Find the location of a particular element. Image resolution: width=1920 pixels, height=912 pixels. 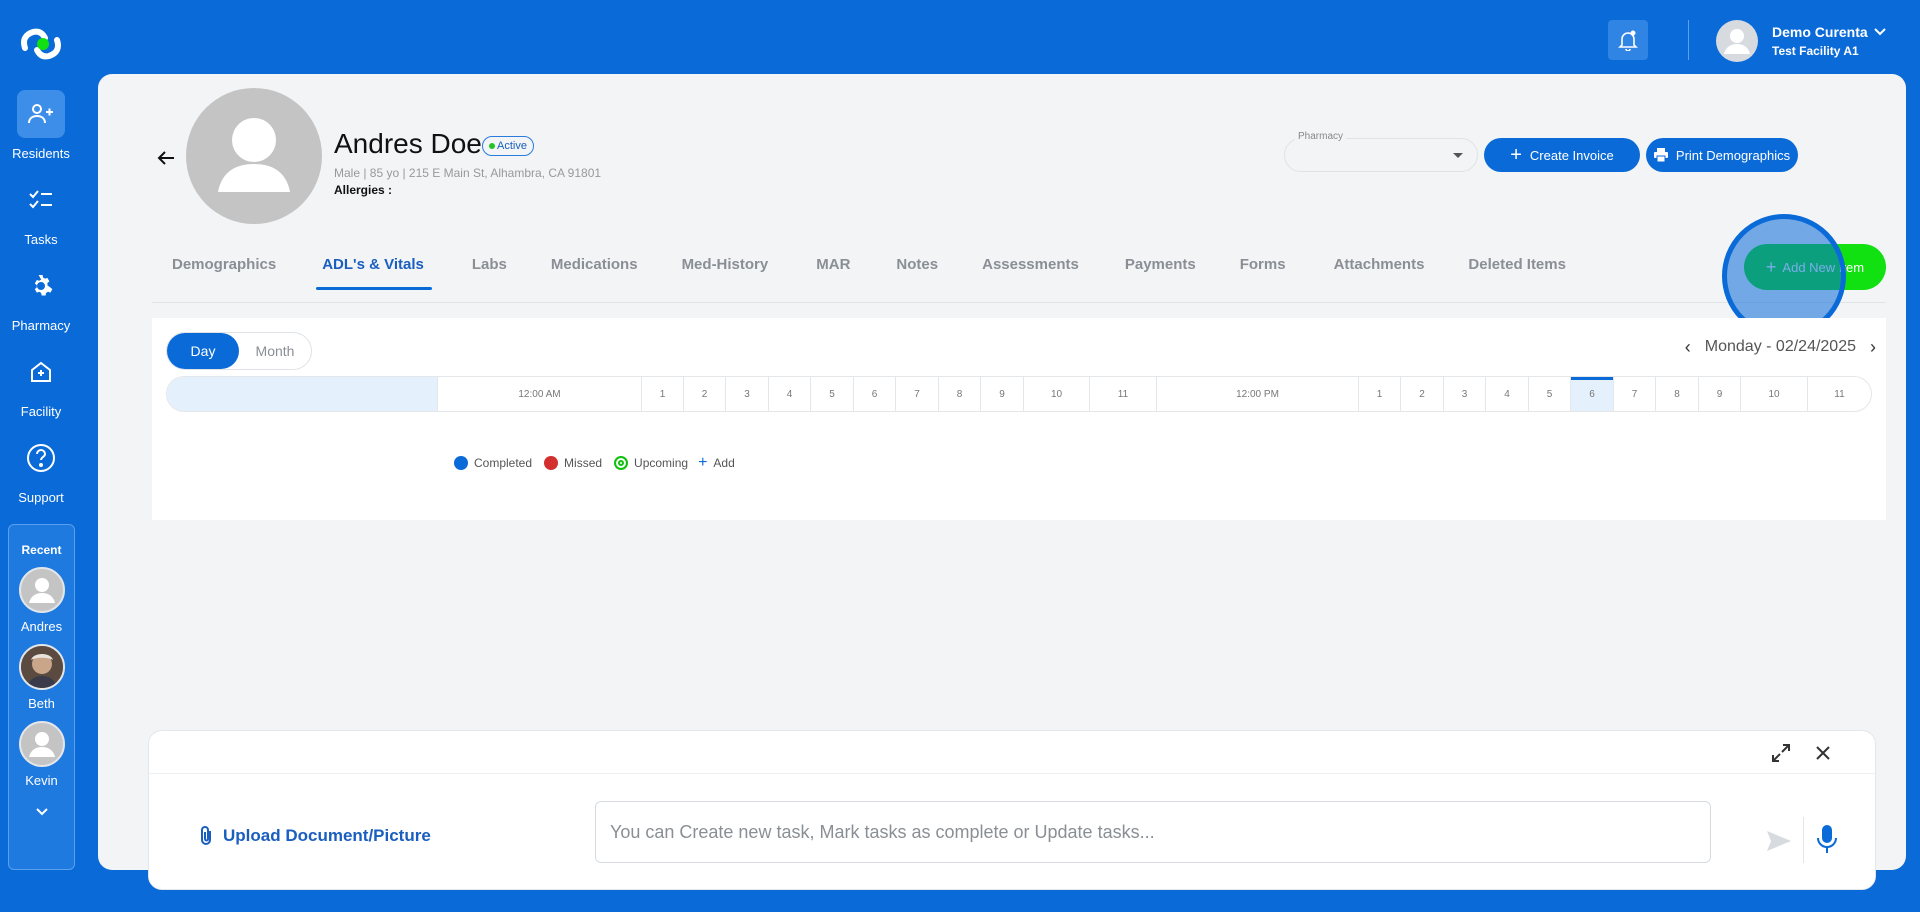

command-input is located at coordinates (1153, 832).